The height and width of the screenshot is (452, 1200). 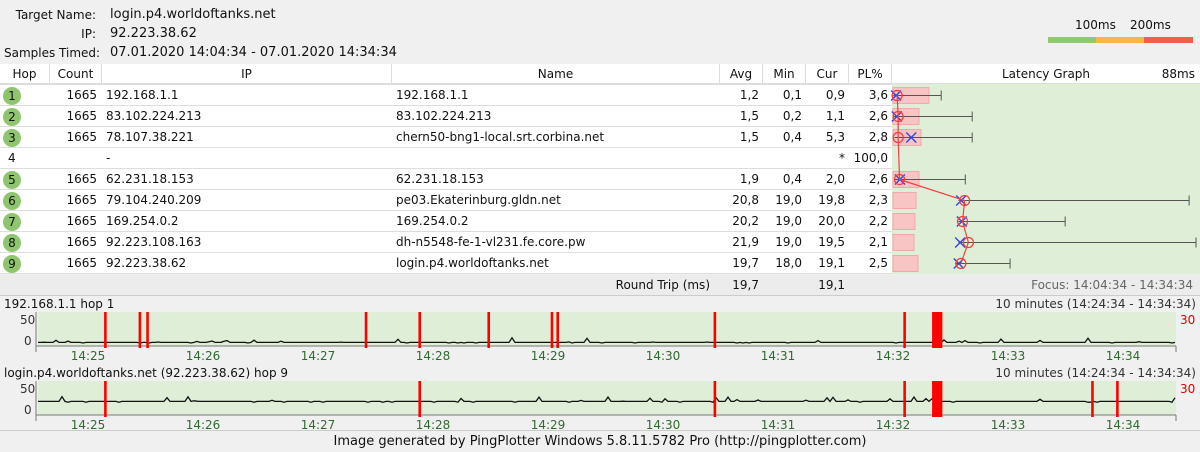 I want to click on x-tick: 14:27, so click(x=318, y=356).